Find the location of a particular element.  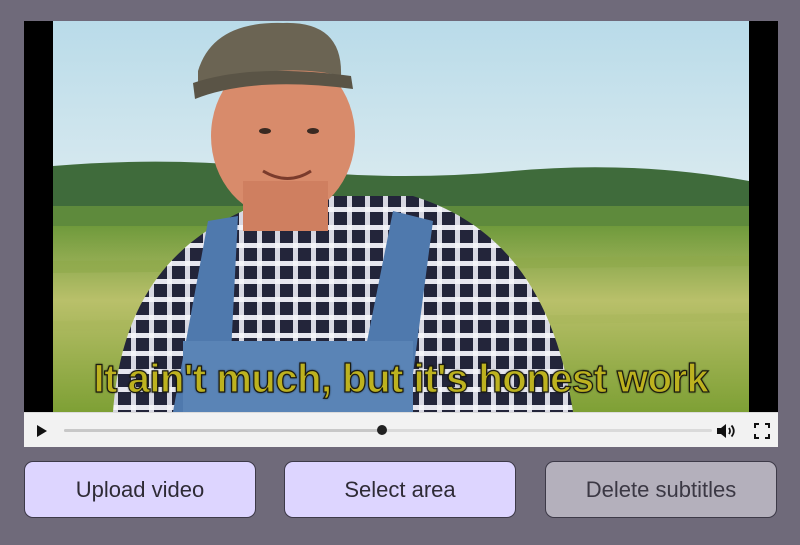

seek-bar-fill is located at coordinates (223, 430).